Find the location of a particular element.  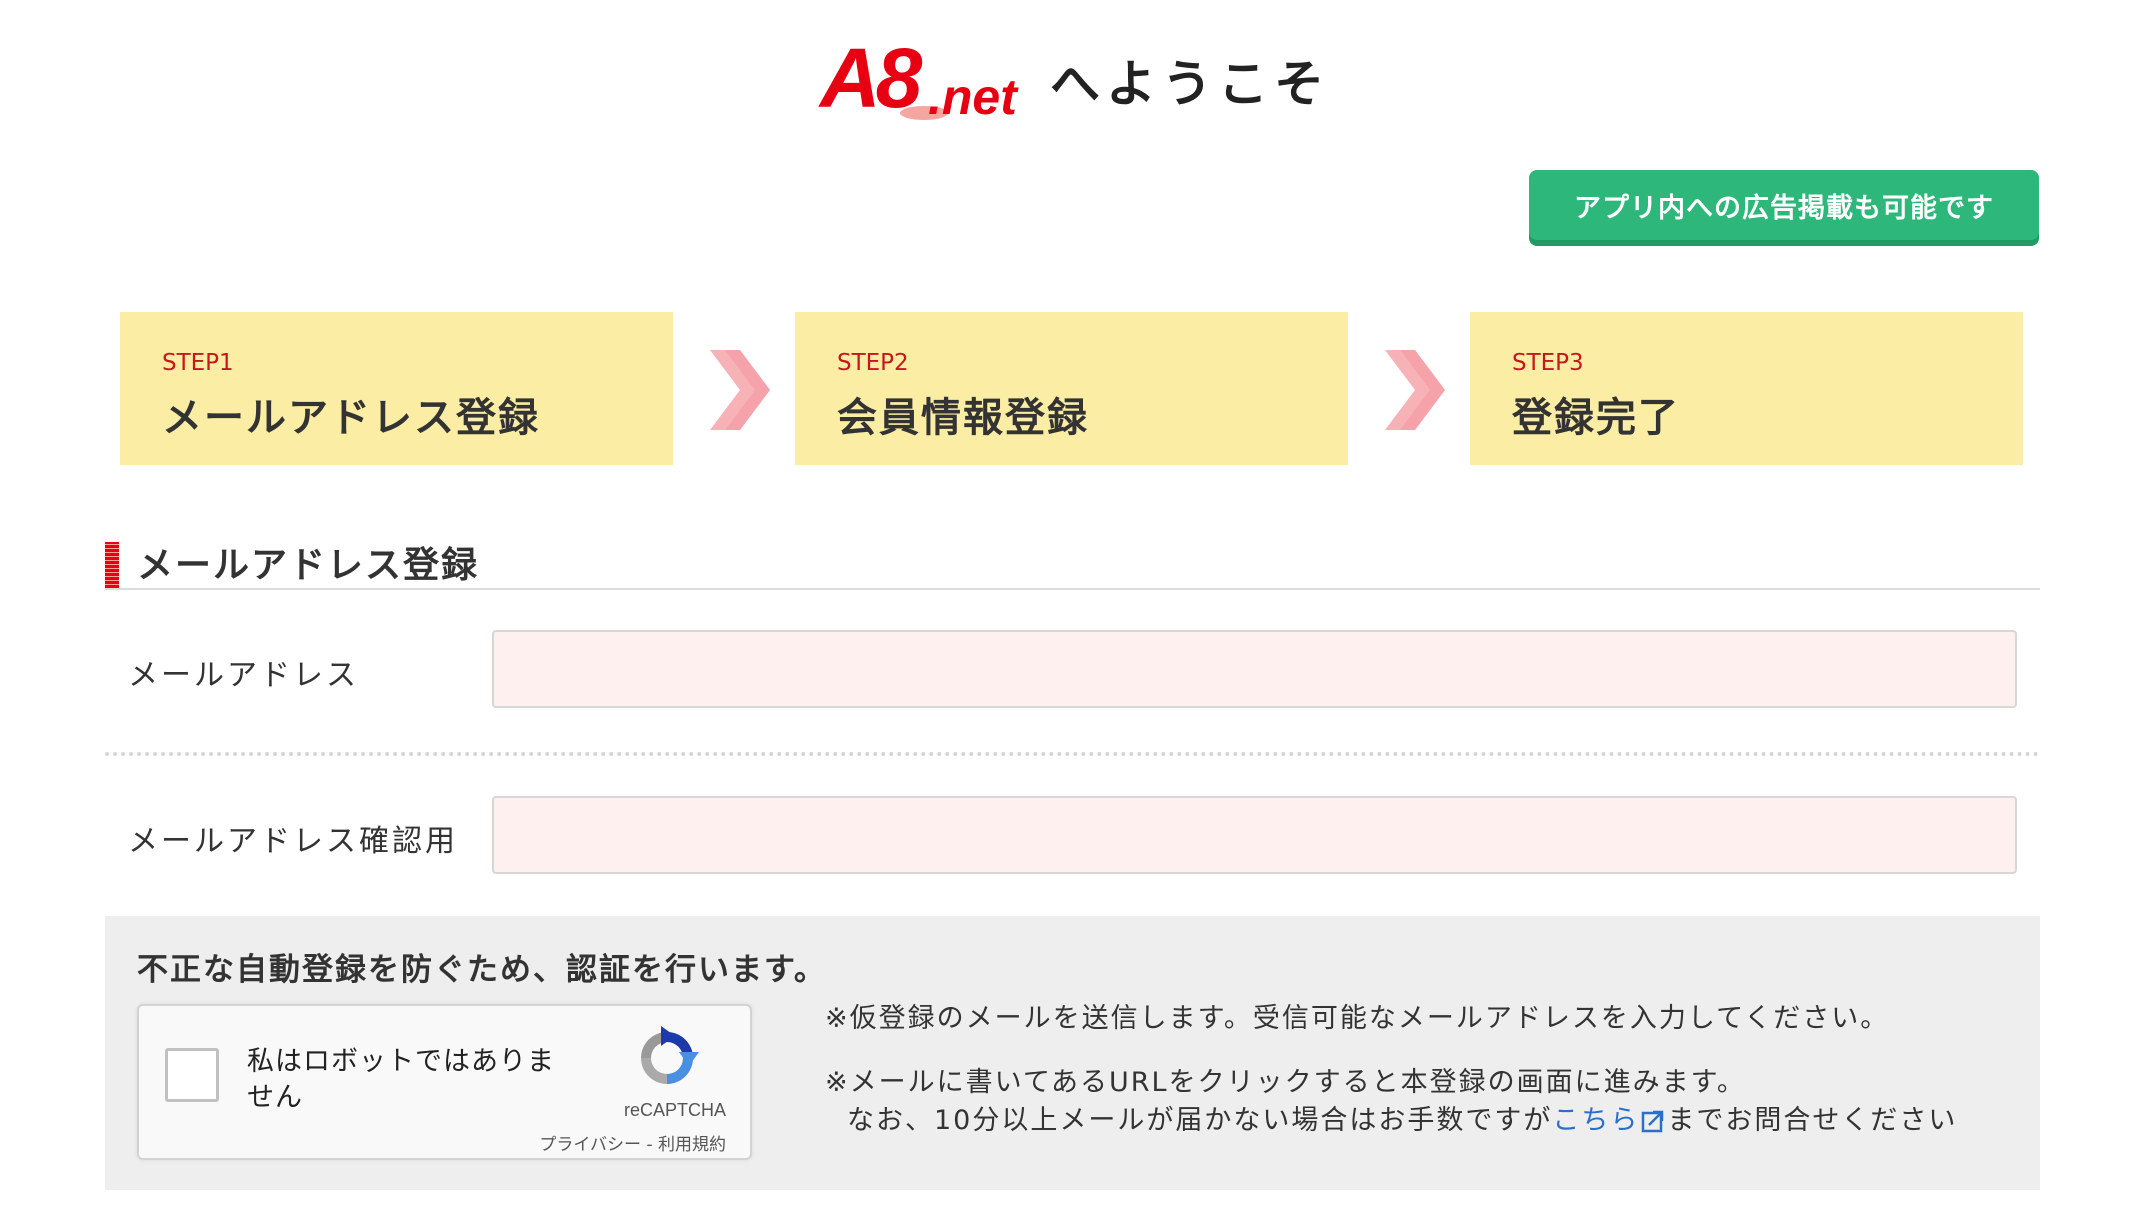

section-marker is located at coordinates (112, 565).